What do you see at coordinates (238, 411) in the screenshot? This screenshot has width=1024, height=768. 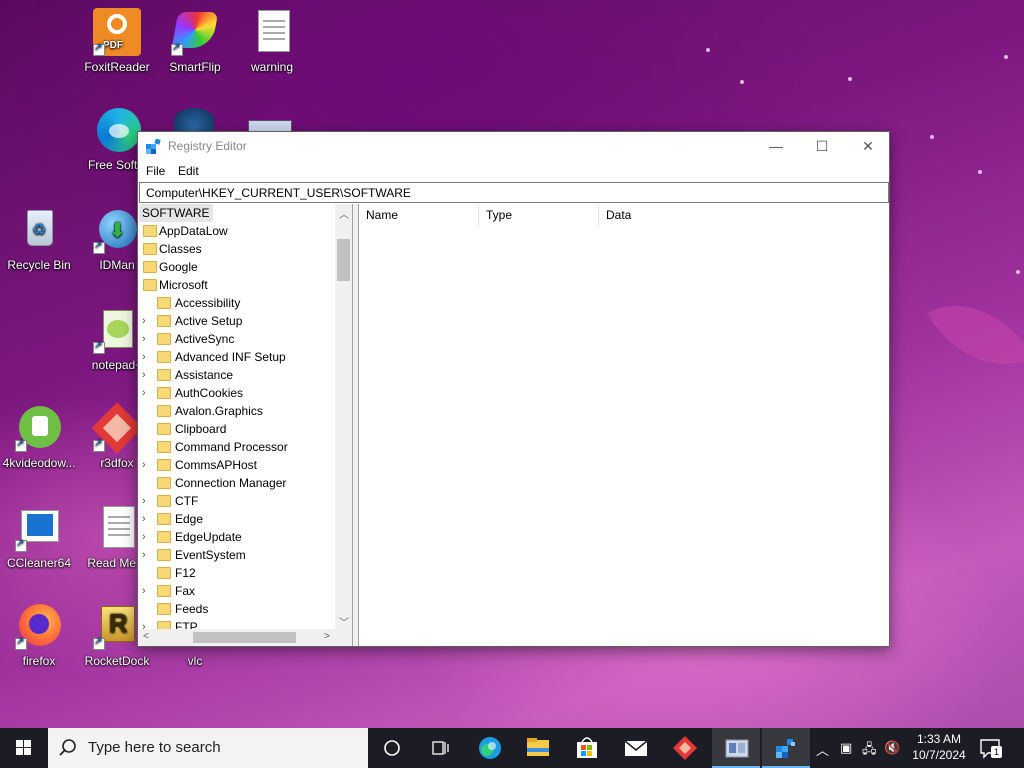 I see `tree-item: Avalon.Graphics` at bounding box center [238, 411].